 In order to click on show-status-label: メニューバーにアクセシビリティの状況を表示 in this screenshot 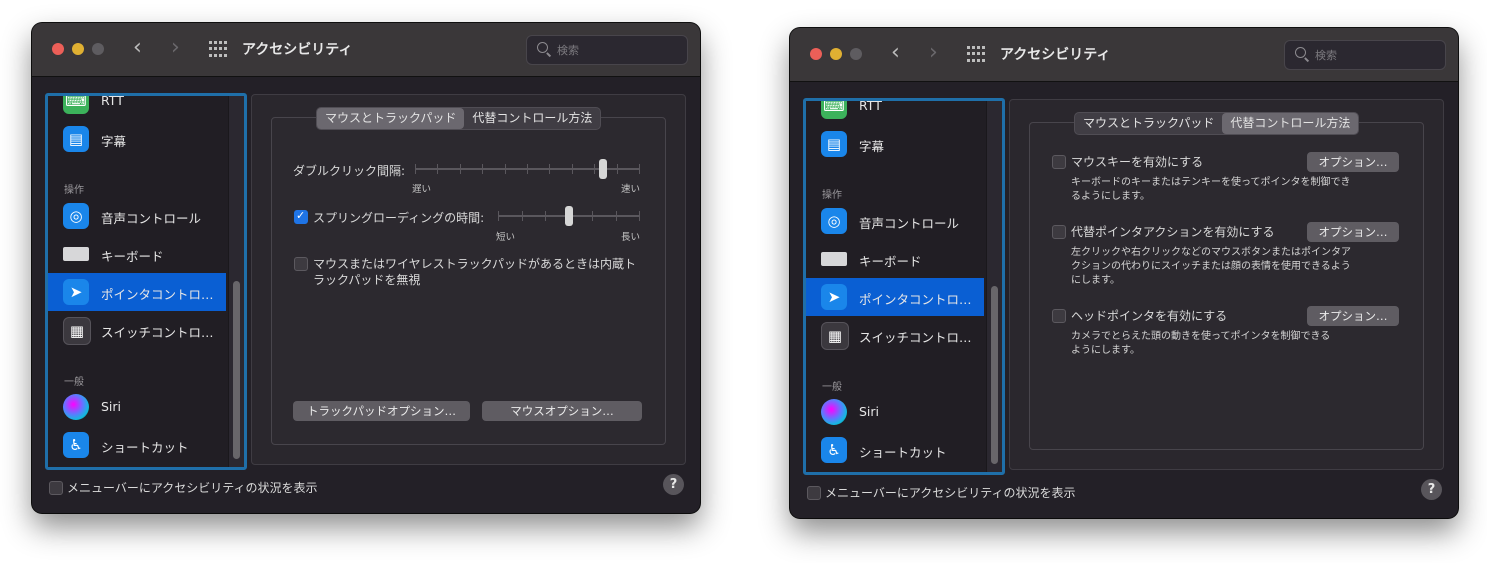, I will do `click(950, 493)`.